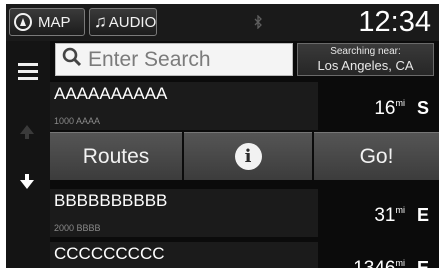  Describe the element at coordinates (111, 93) in the screenshot. I see `result-name: AAAAAAAAAA` at that location.